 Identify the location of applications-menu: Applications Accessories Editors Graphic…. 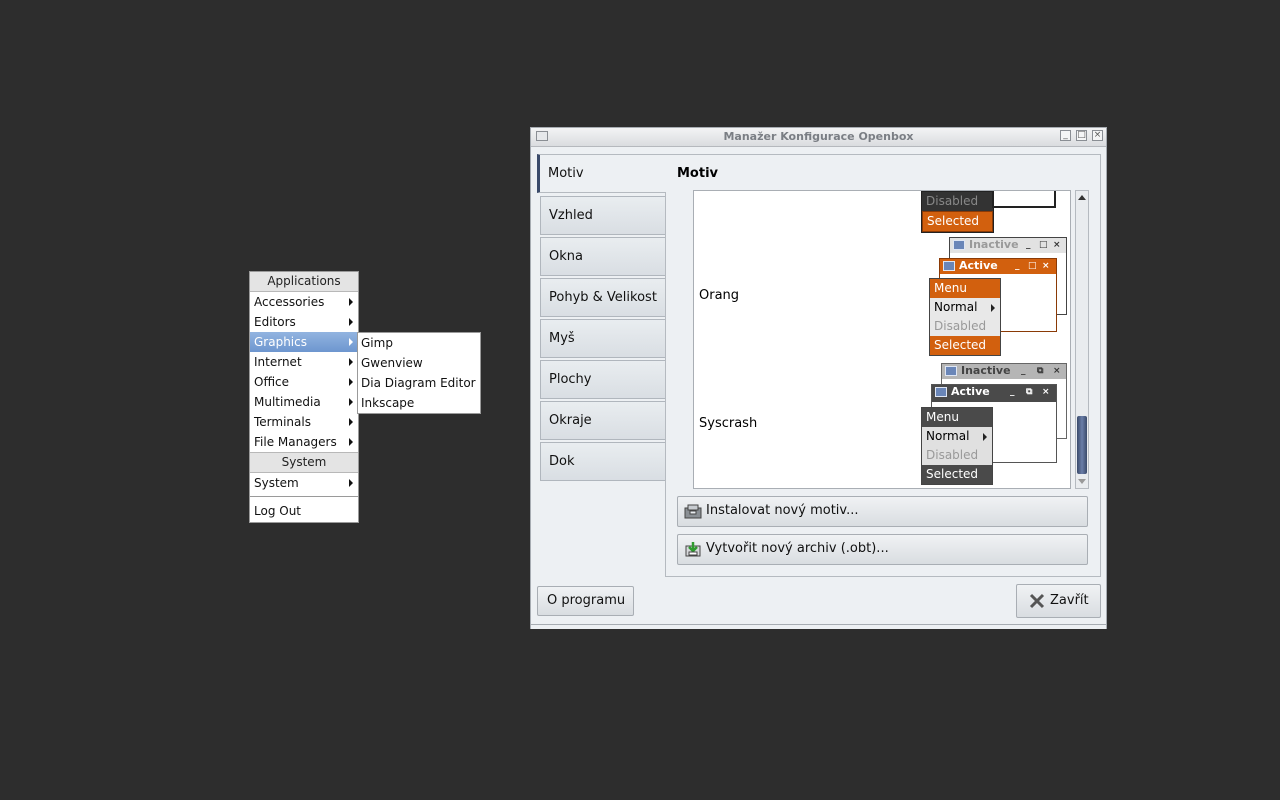
(304, 397).